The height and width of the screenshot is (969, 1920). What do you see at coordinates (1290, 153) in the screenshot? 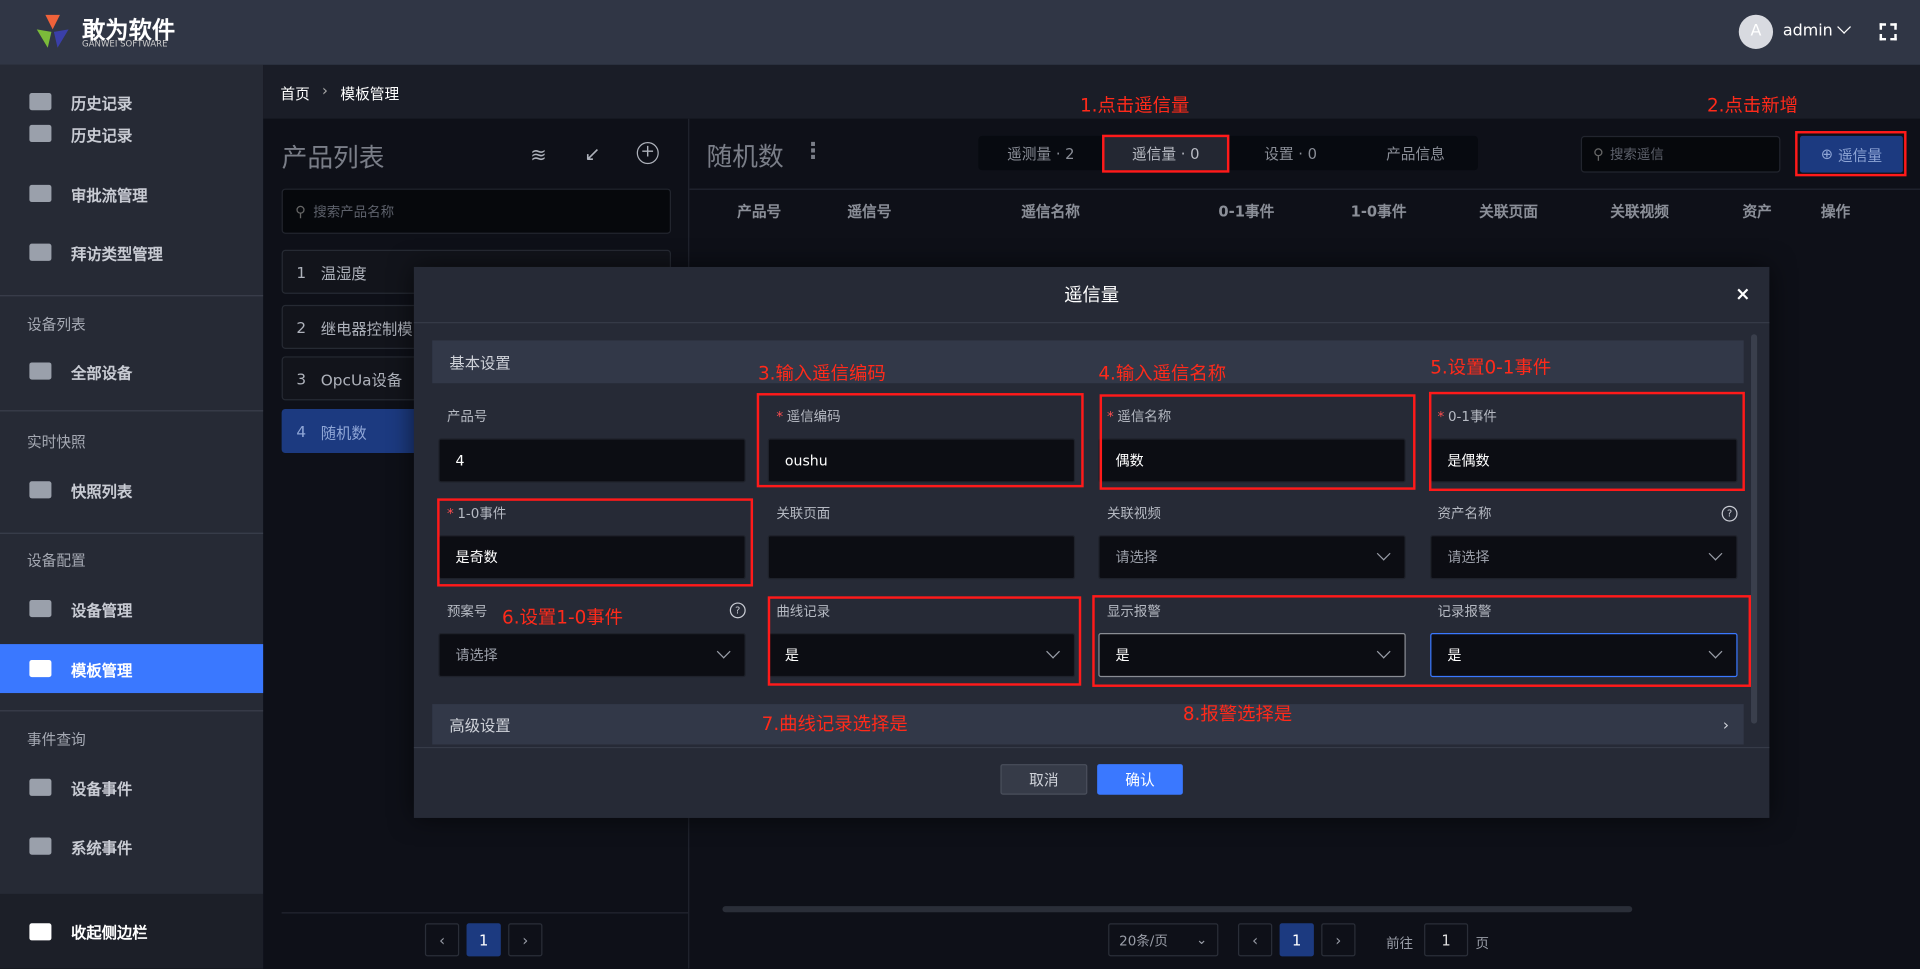
I see `tab-settings: 设置 · 0` at bounding box center [1290, 153].